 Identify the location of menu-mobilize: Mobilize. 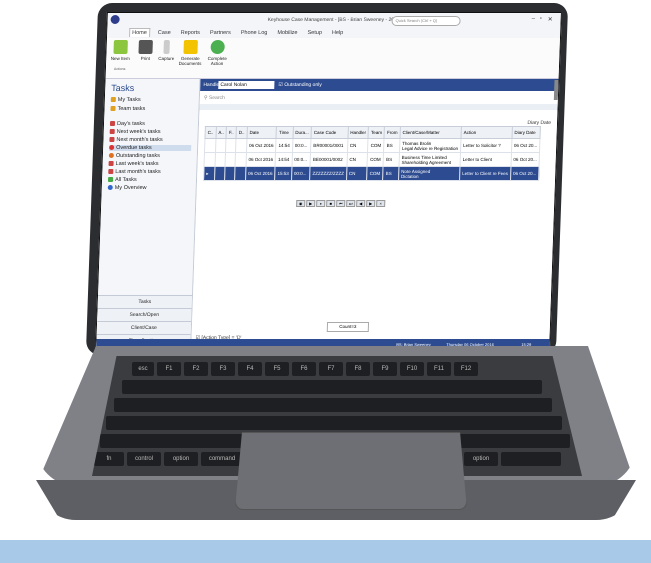
(287, 33).